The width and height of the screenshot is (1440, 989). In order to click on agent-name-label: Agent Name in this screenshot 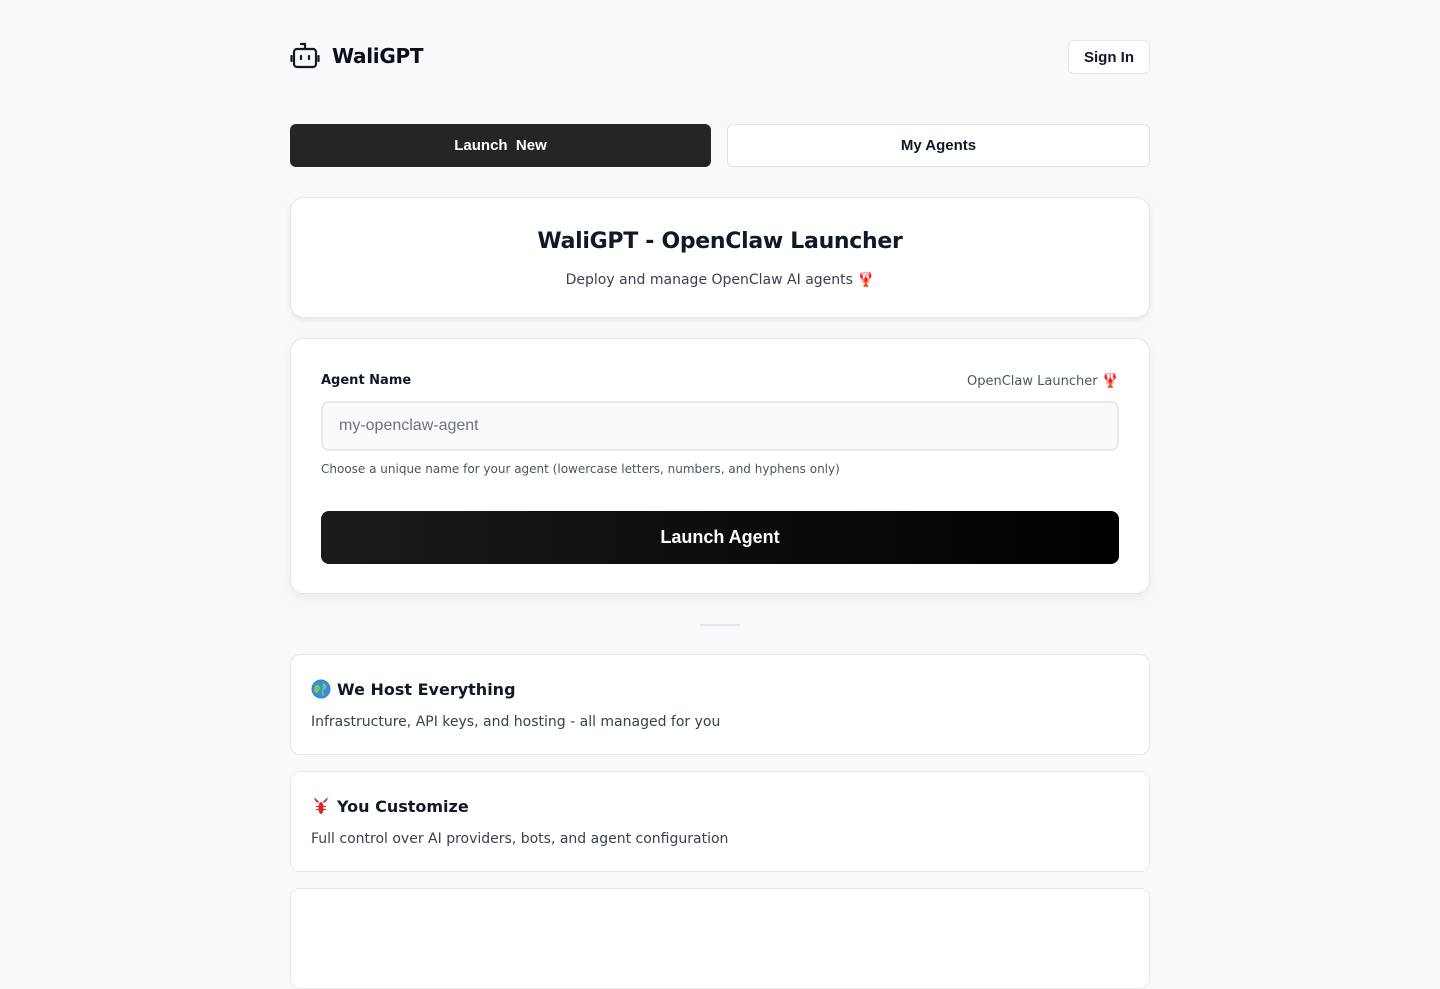, I will do `click(366, 380)`.